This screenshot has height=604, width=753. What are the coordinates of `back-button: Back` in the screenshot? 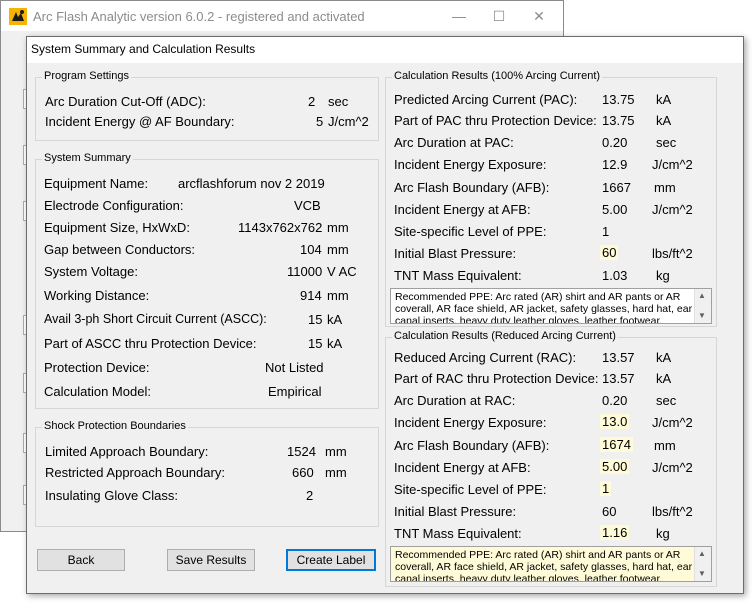 It's located at (81, 560).